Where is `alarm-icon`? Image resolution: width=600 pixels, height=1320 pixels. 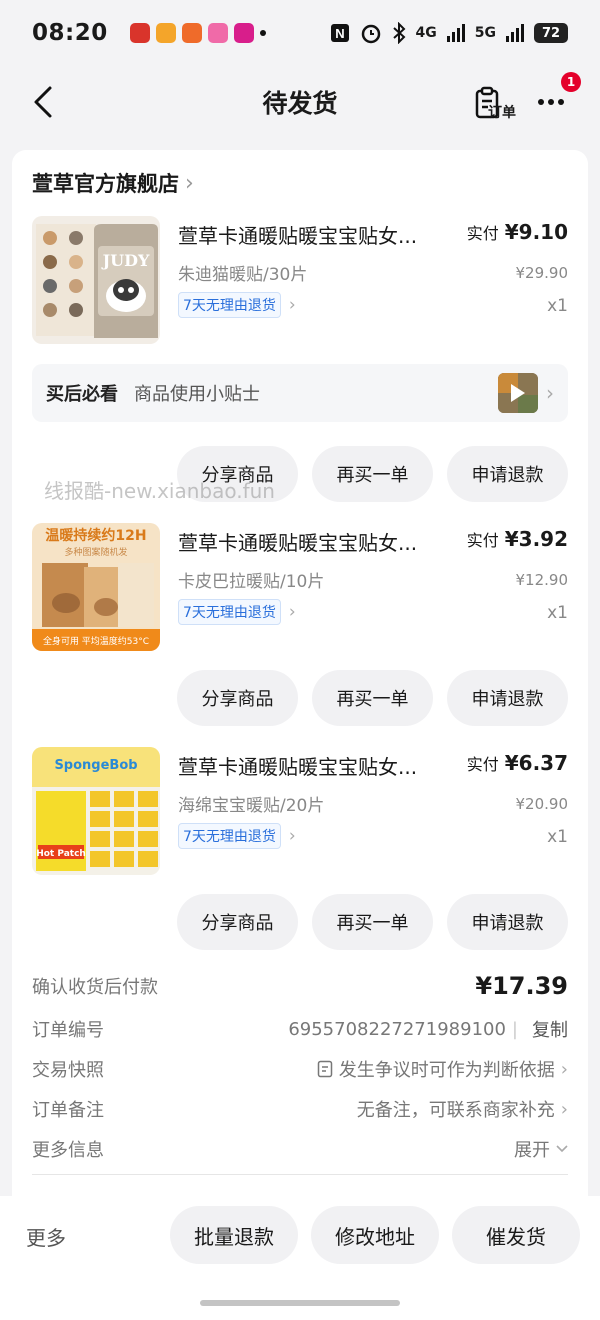
alarm-icon is located at coordinates (370, 34).